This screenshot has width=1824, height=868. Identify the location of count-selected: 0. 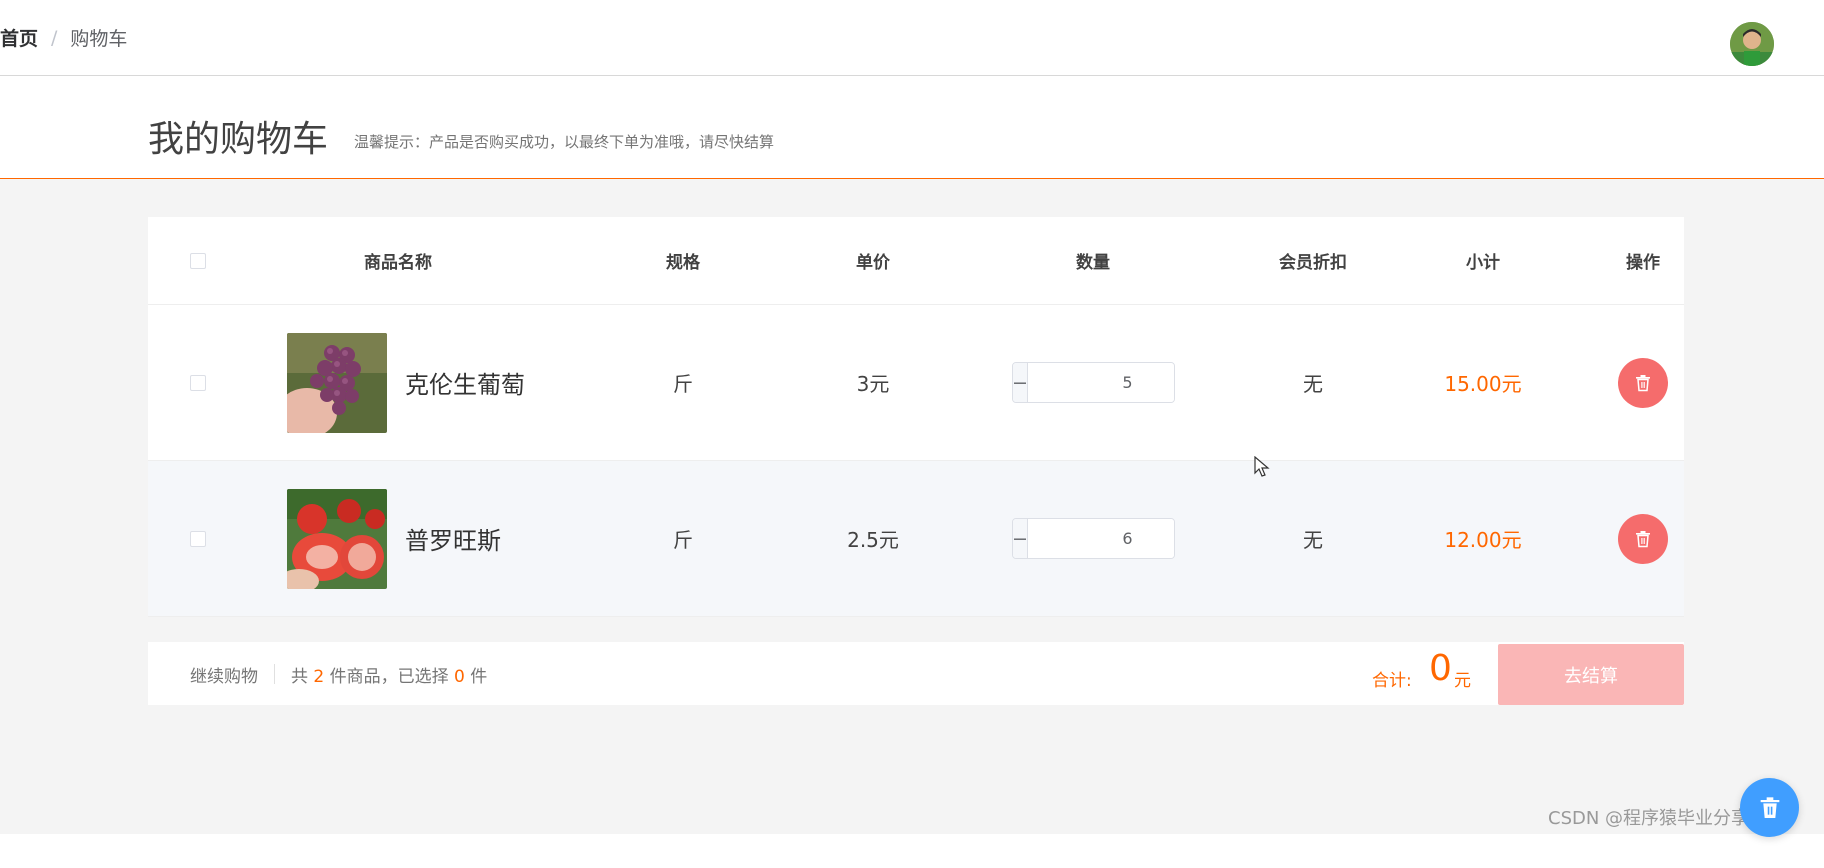
(459, 677).